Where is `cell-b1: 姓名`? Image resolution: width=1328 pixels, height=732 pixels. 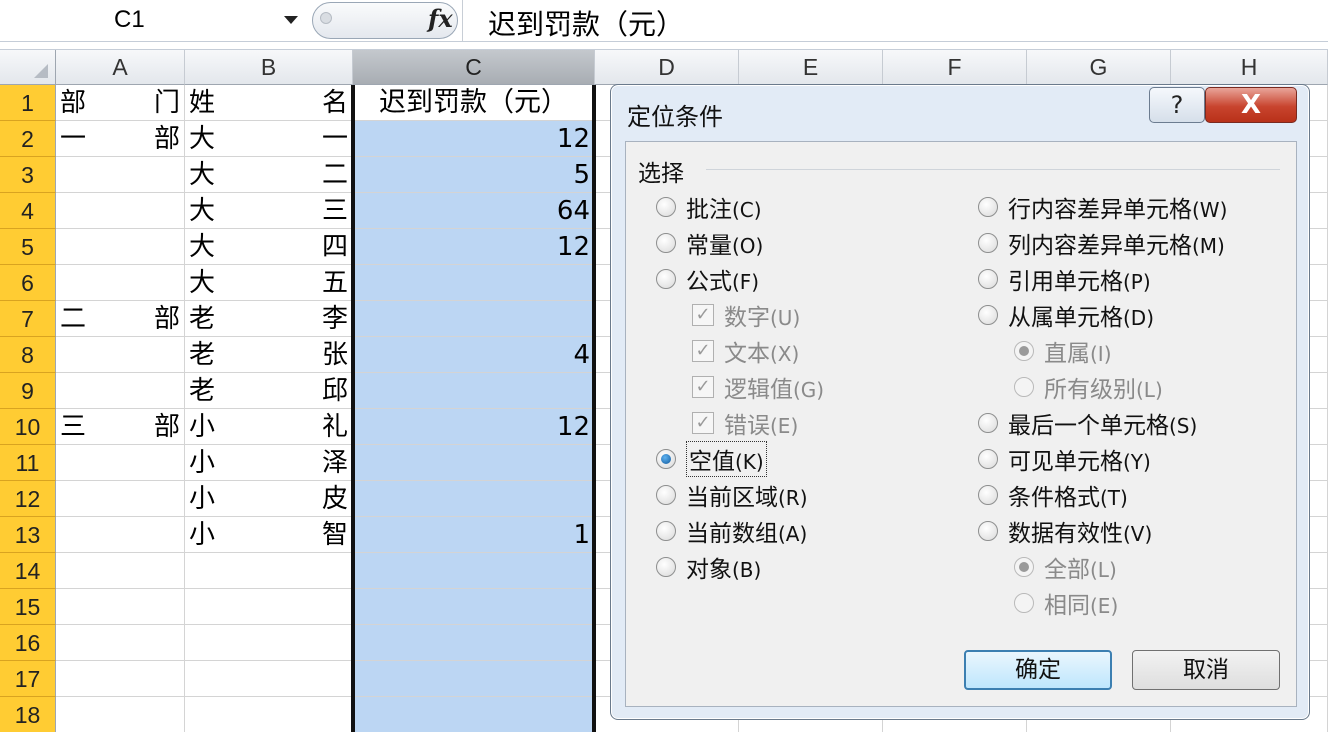 cell-b1: 姓名 is located at coordinates (269, 103).